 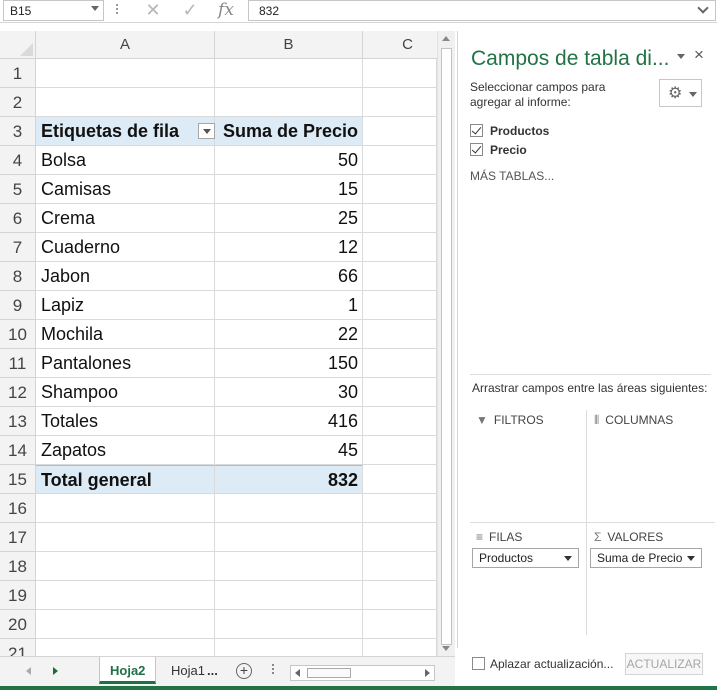 What do you see at coordinates (289, 189) in the screenshot?
I see `cell-b: 15` at bounding box center [289, 189].